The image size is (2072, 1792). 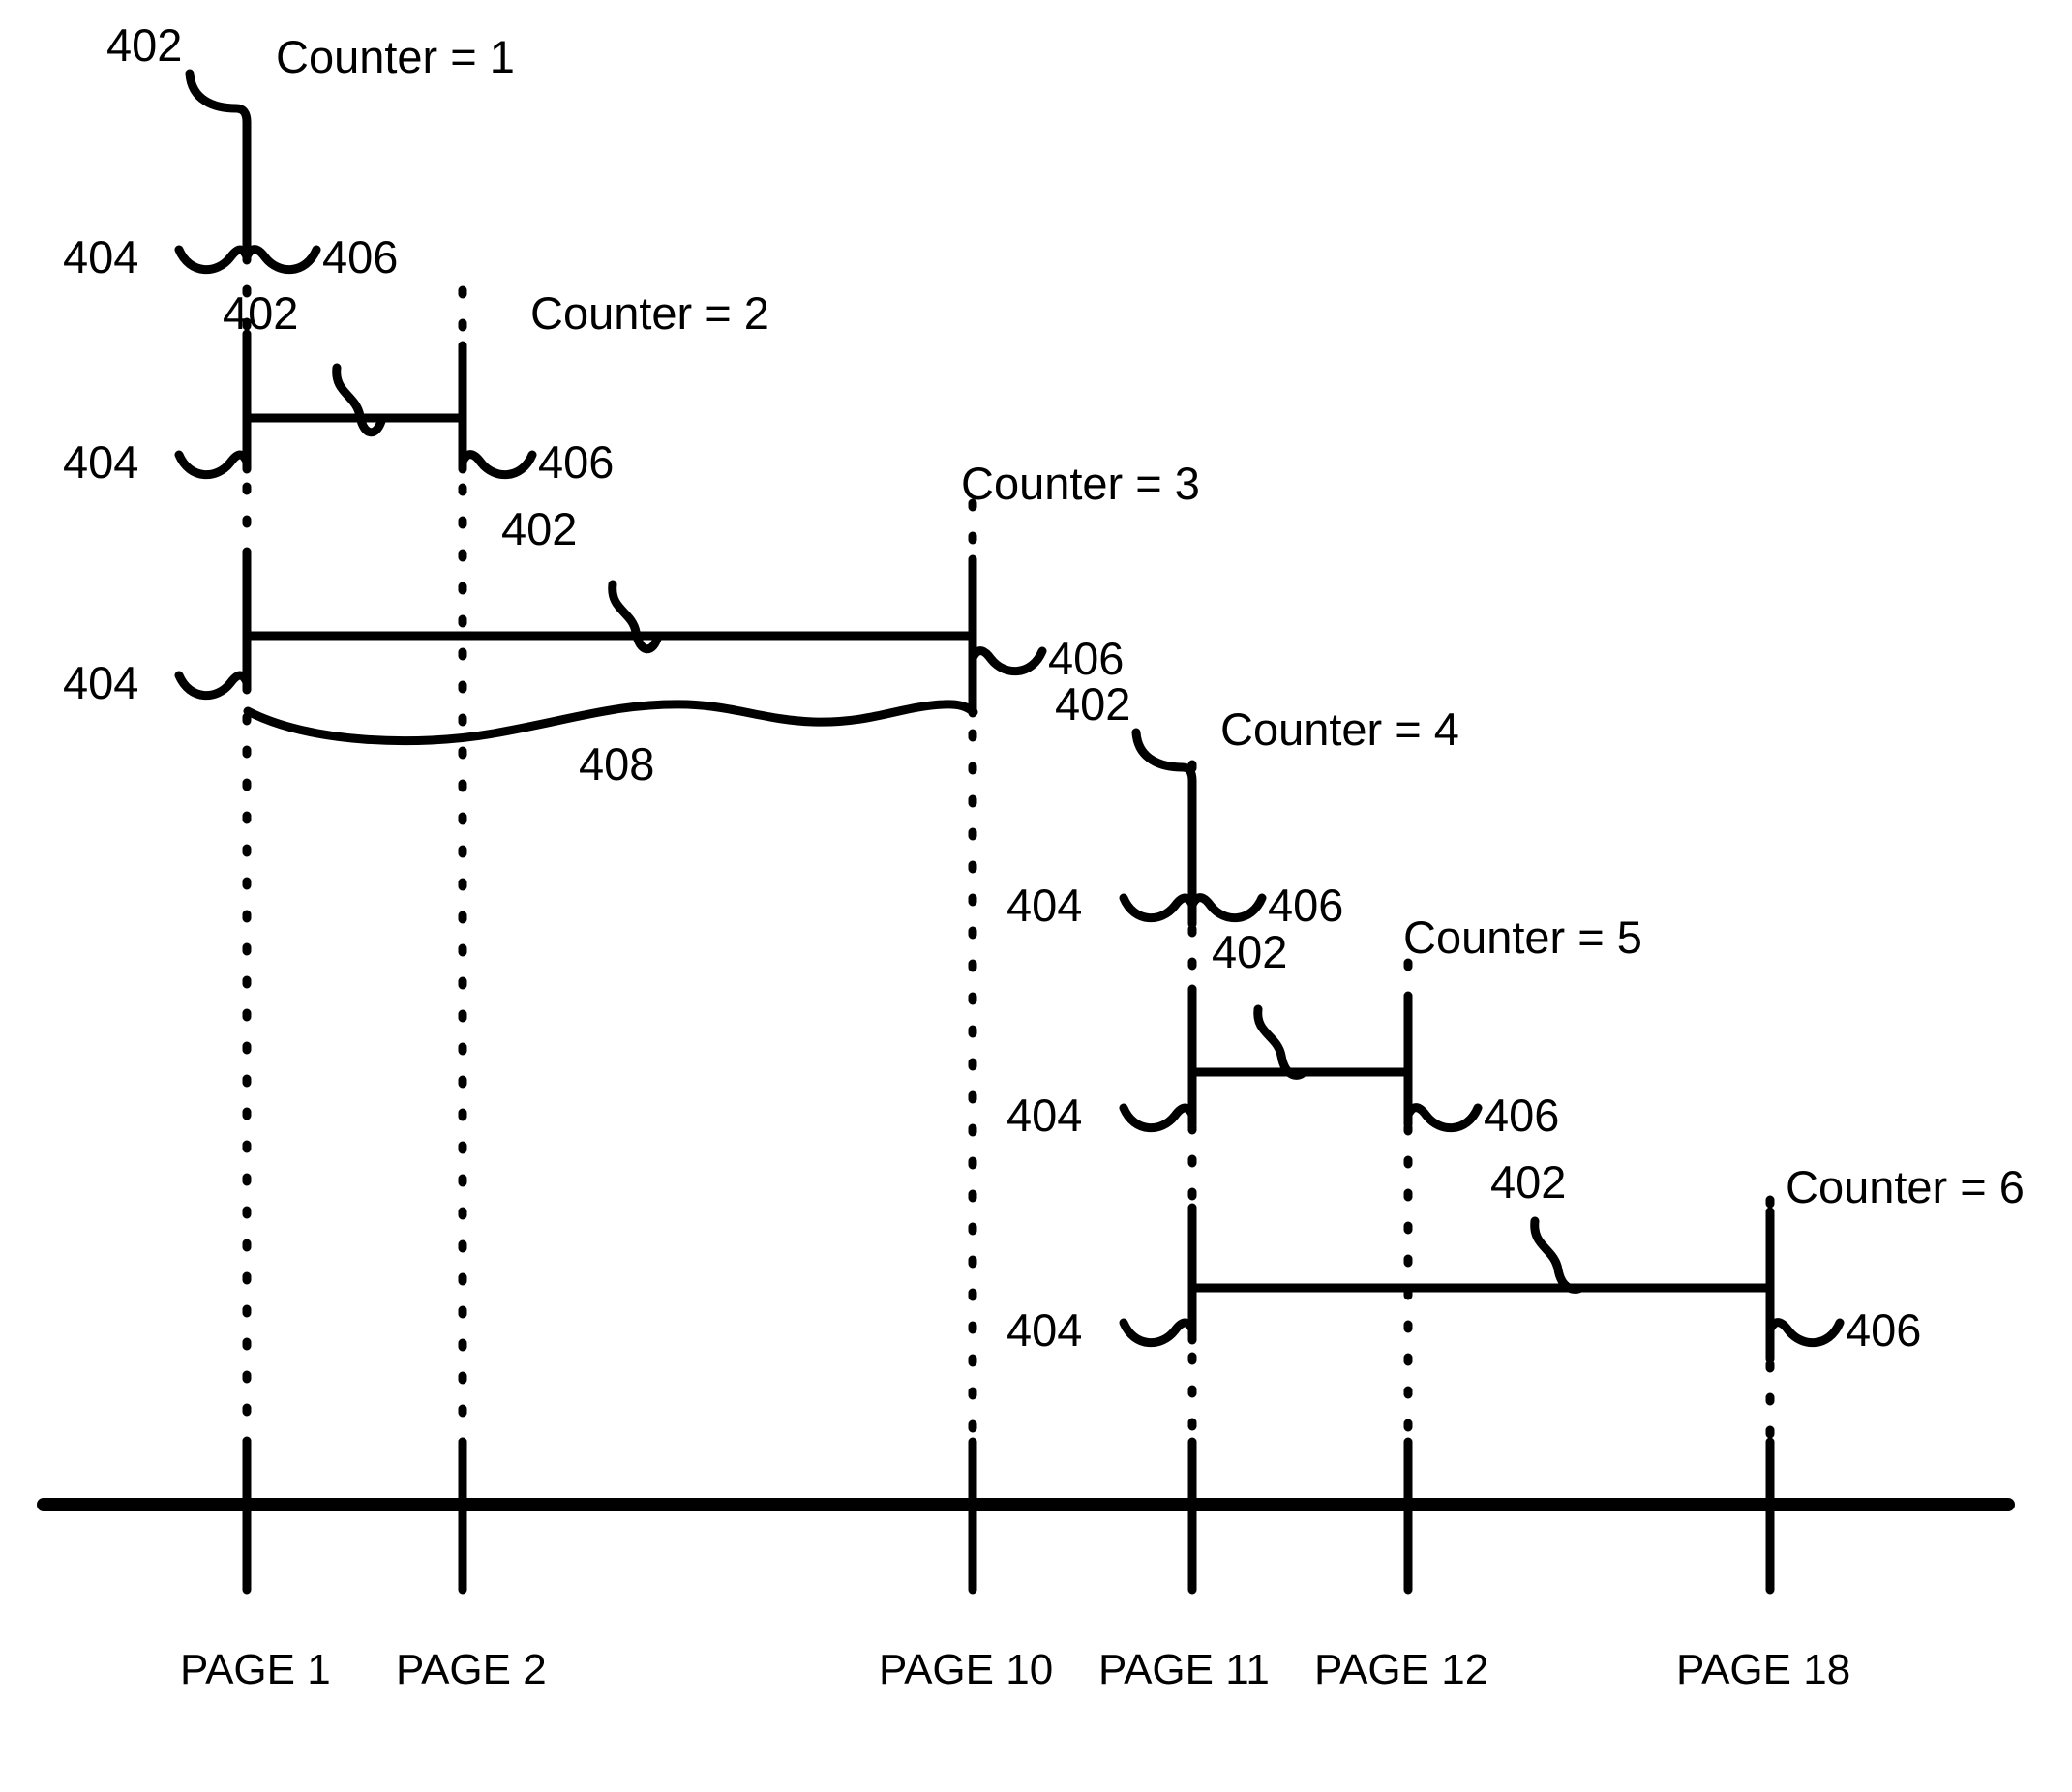 What do you see at coordinates (100, 462) in the screenshot?
I see `ref-404-c2: 404` at bounding box center [100, 462].